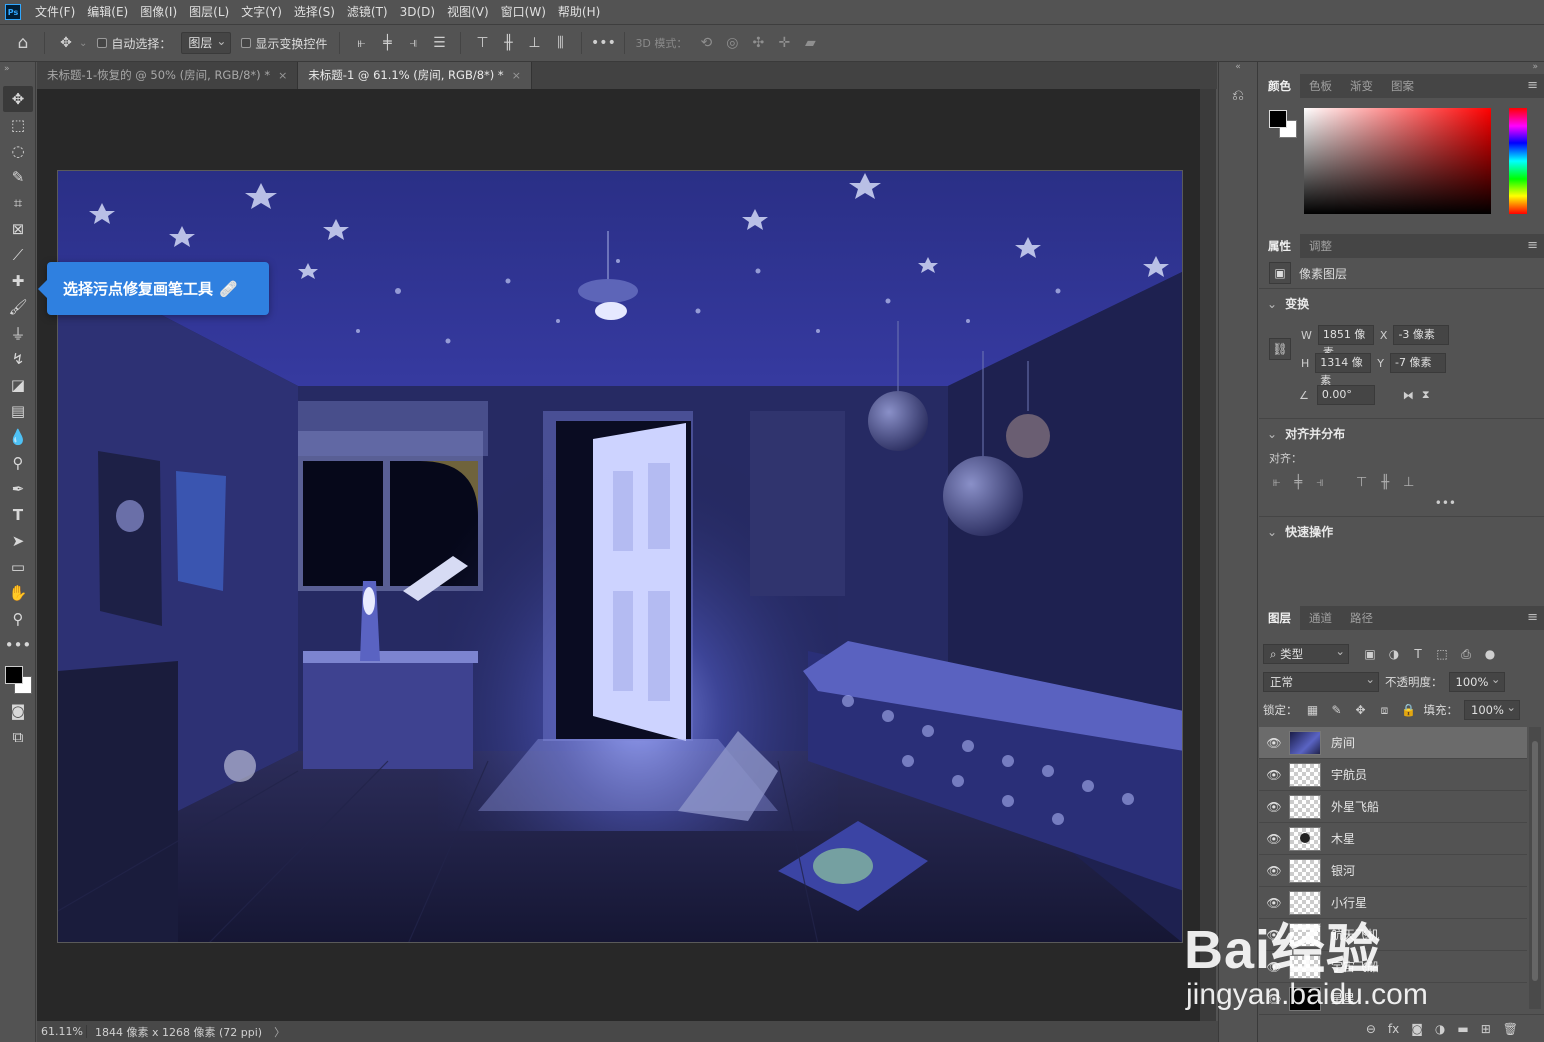 The image size is (1544, 1042). What do you see at coordinates (62, 1031) in the screenshot?
I see `zoom-level: 61.11%` at bounding box center [62, 1031].